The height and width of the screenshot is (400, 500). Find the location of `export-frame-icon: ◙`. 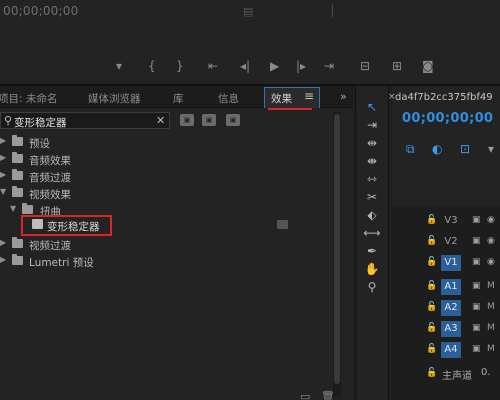

export-frame-icon: ◙ is located at coordinates (428, 66).